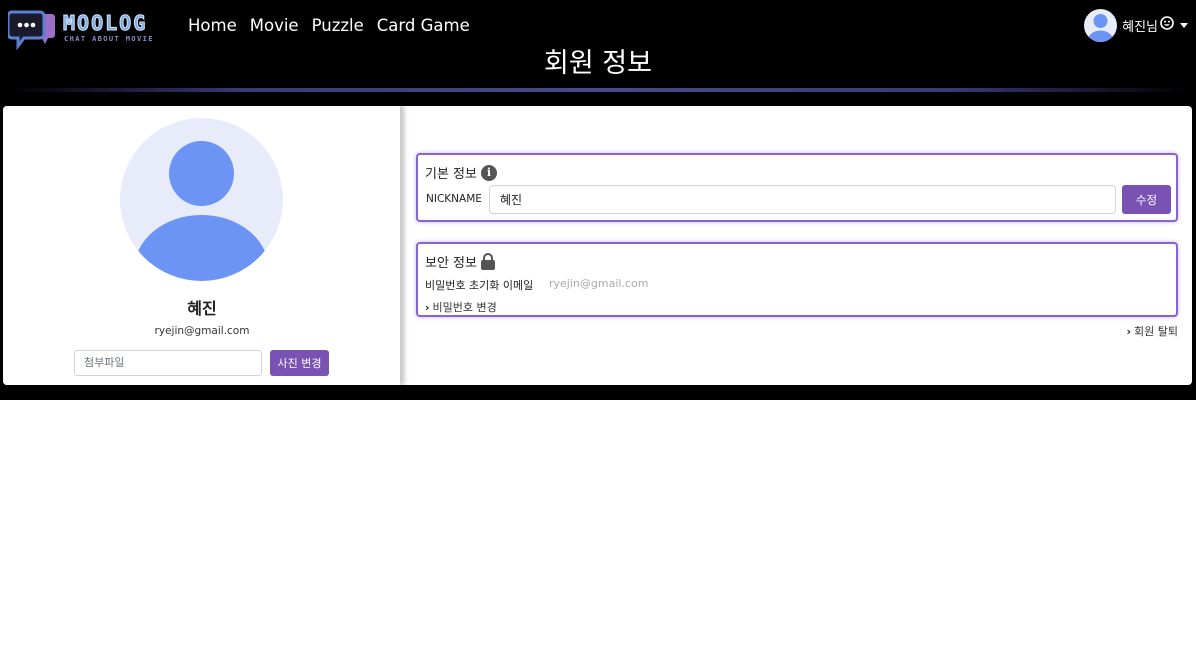  I want to click on nav-link-home: Home, so click(212, 26).